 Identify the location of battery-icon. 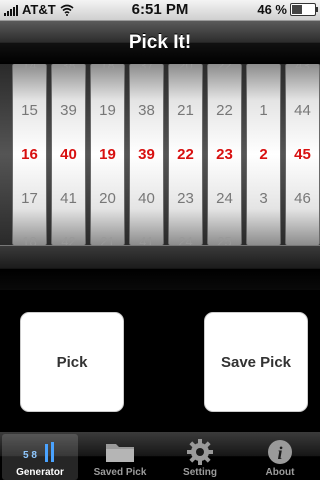
(304, 9).